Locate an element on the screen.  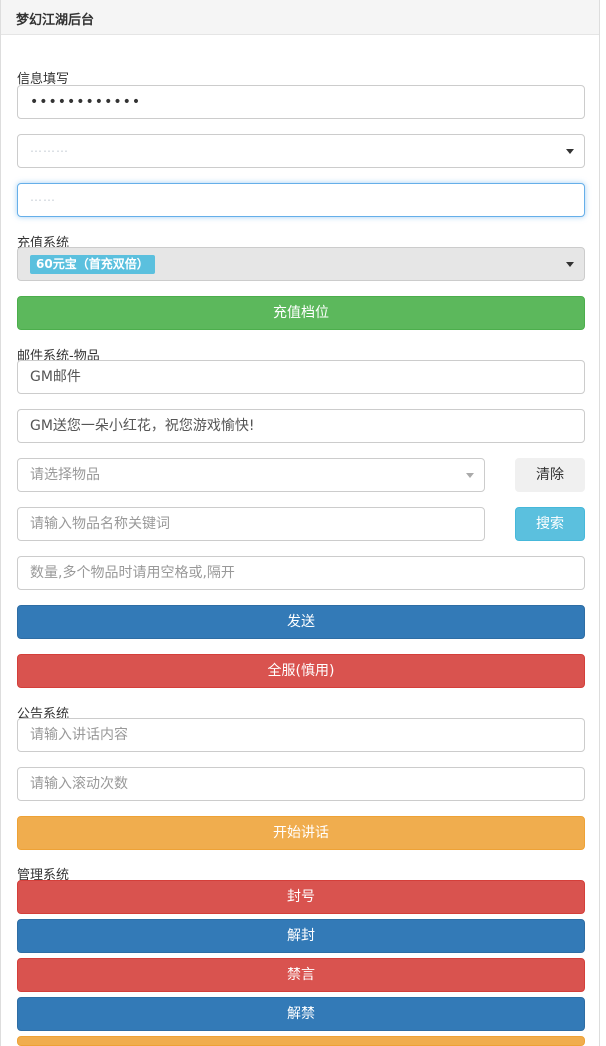
role-input-value: ⋯⋯ is located at coordinates (43, 200).